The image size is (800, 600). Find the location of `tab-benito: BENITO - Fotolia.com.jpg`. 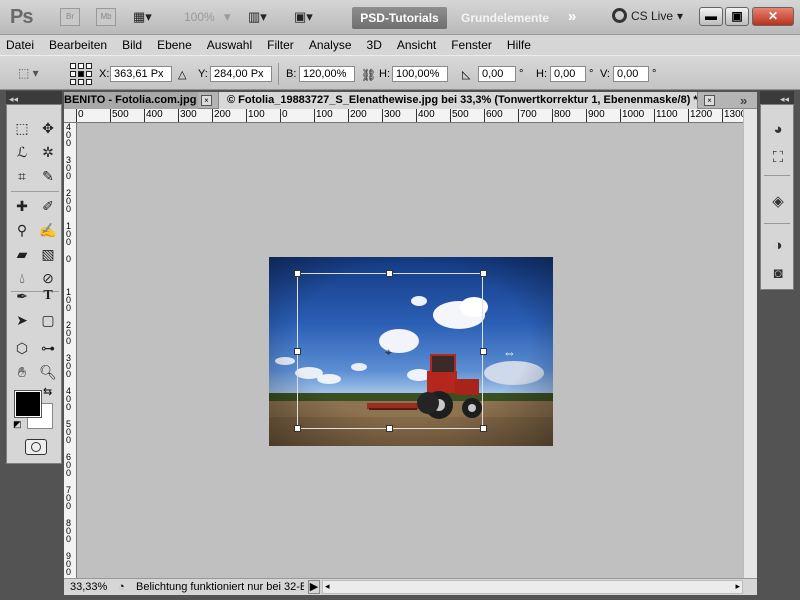

tab-benito: BENITO - Fotolia.com.jpg is located at coordinates (131, 100).